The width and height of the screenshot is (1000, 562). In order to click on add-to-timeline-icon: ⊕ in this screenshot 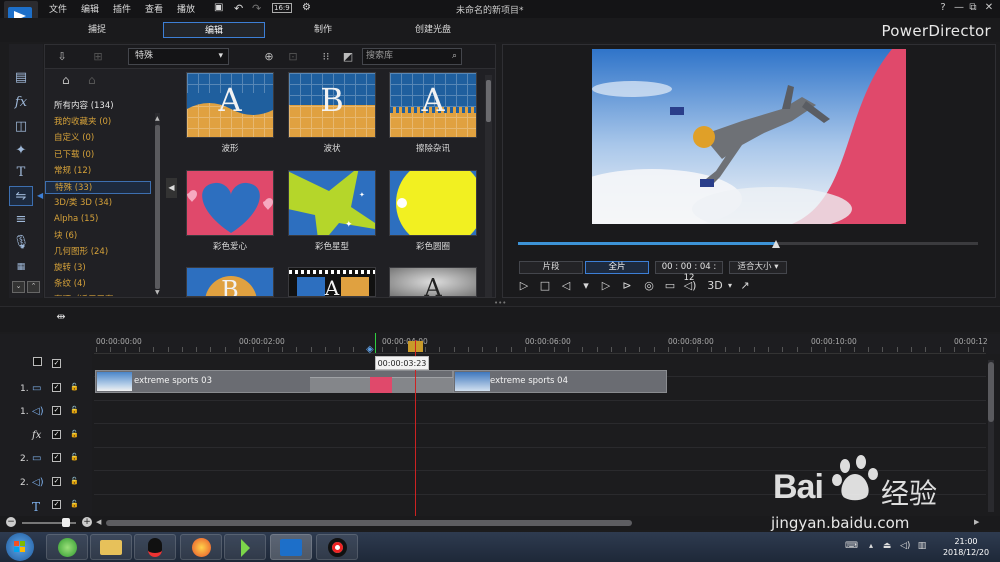, I will do `click(269, 57)`.